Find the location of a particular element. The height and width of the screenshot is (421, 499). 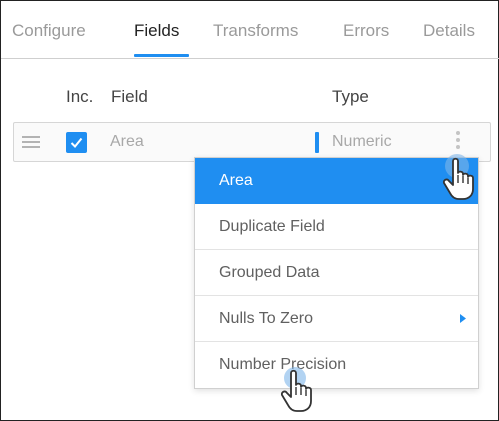

menu-item-nulls-to-zero: Nulls To Zero is located at coordinates (336, 319).